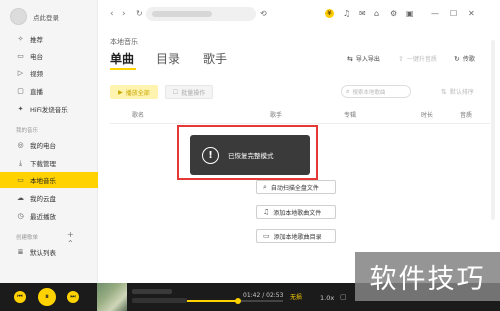 Image resolution: width=500 pixels, height=311 pixels. What do you see at coordinates (296, 187) in the screenshot?
I see `scan-disk-button: ⌕ 自动扫描全盘文件` at bounding box center [296, 187].